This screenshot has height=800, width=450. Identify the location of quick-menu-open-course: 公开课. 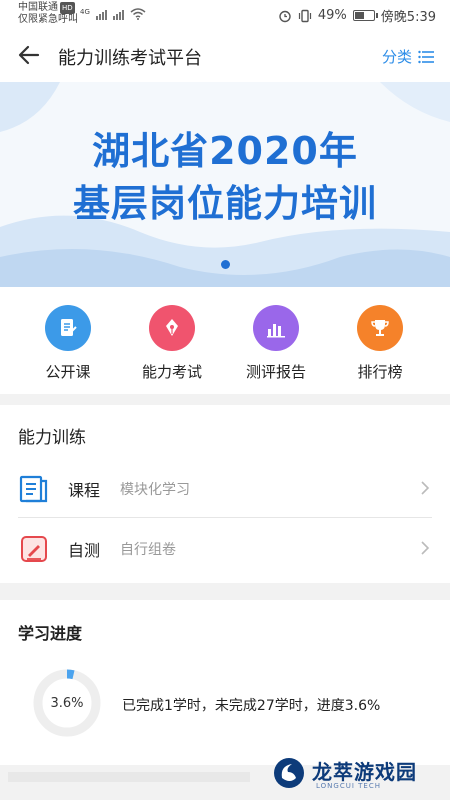
(68, 343).